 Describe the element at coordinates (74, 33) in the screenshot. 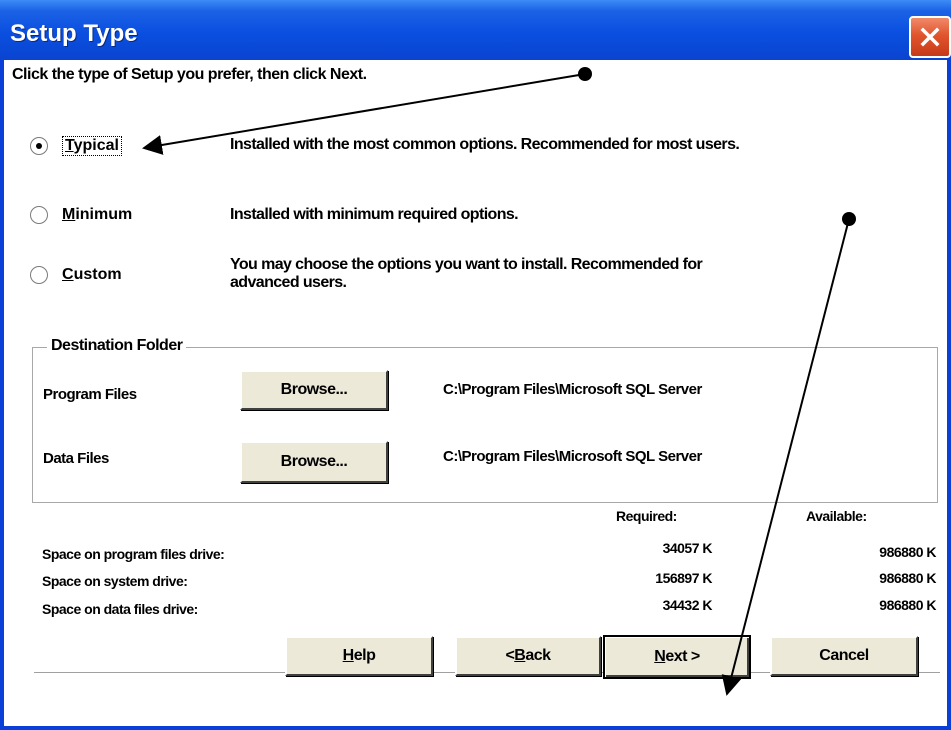

I see `window-title: Setup Type` at that location.